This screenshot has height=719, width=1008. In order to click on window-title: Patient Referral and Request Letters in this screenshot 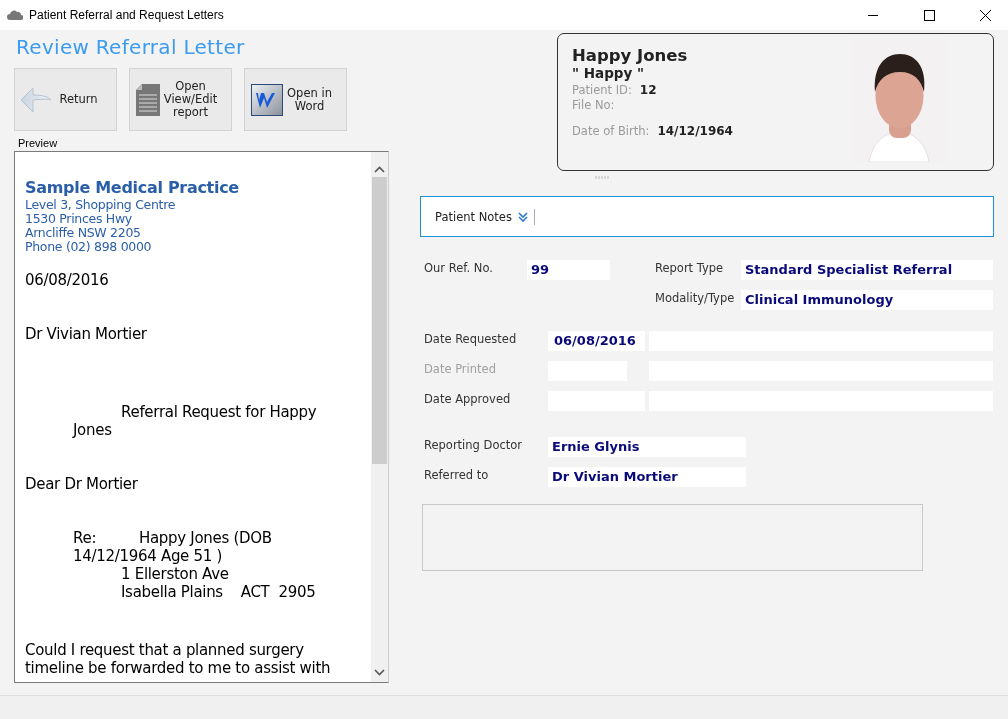, I will do `click(127, 15)`.